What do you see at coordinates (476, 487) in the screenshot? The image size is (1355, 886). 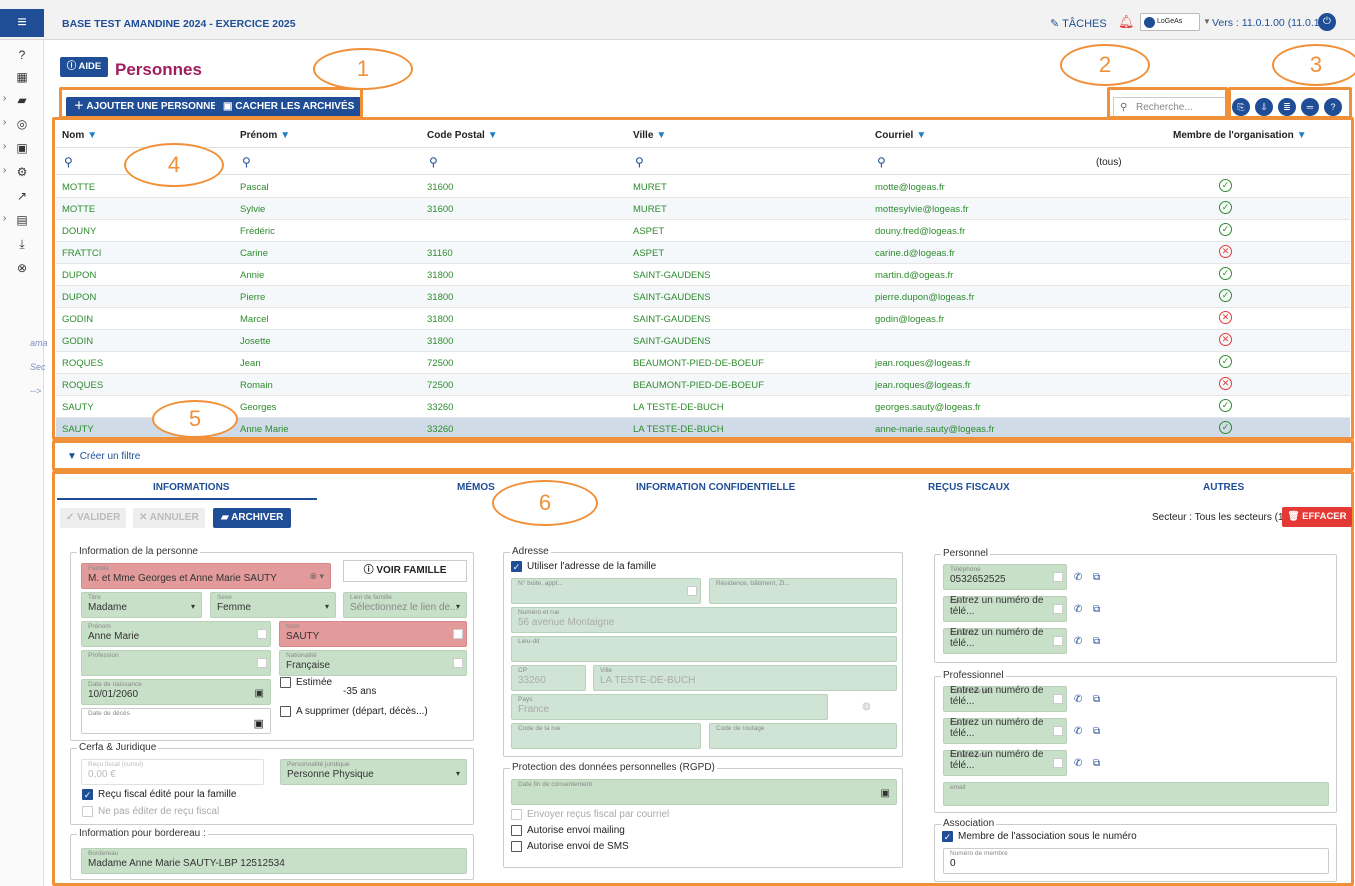 I see `tab-memos: MÉMOS` at bounding box center [476, 487].